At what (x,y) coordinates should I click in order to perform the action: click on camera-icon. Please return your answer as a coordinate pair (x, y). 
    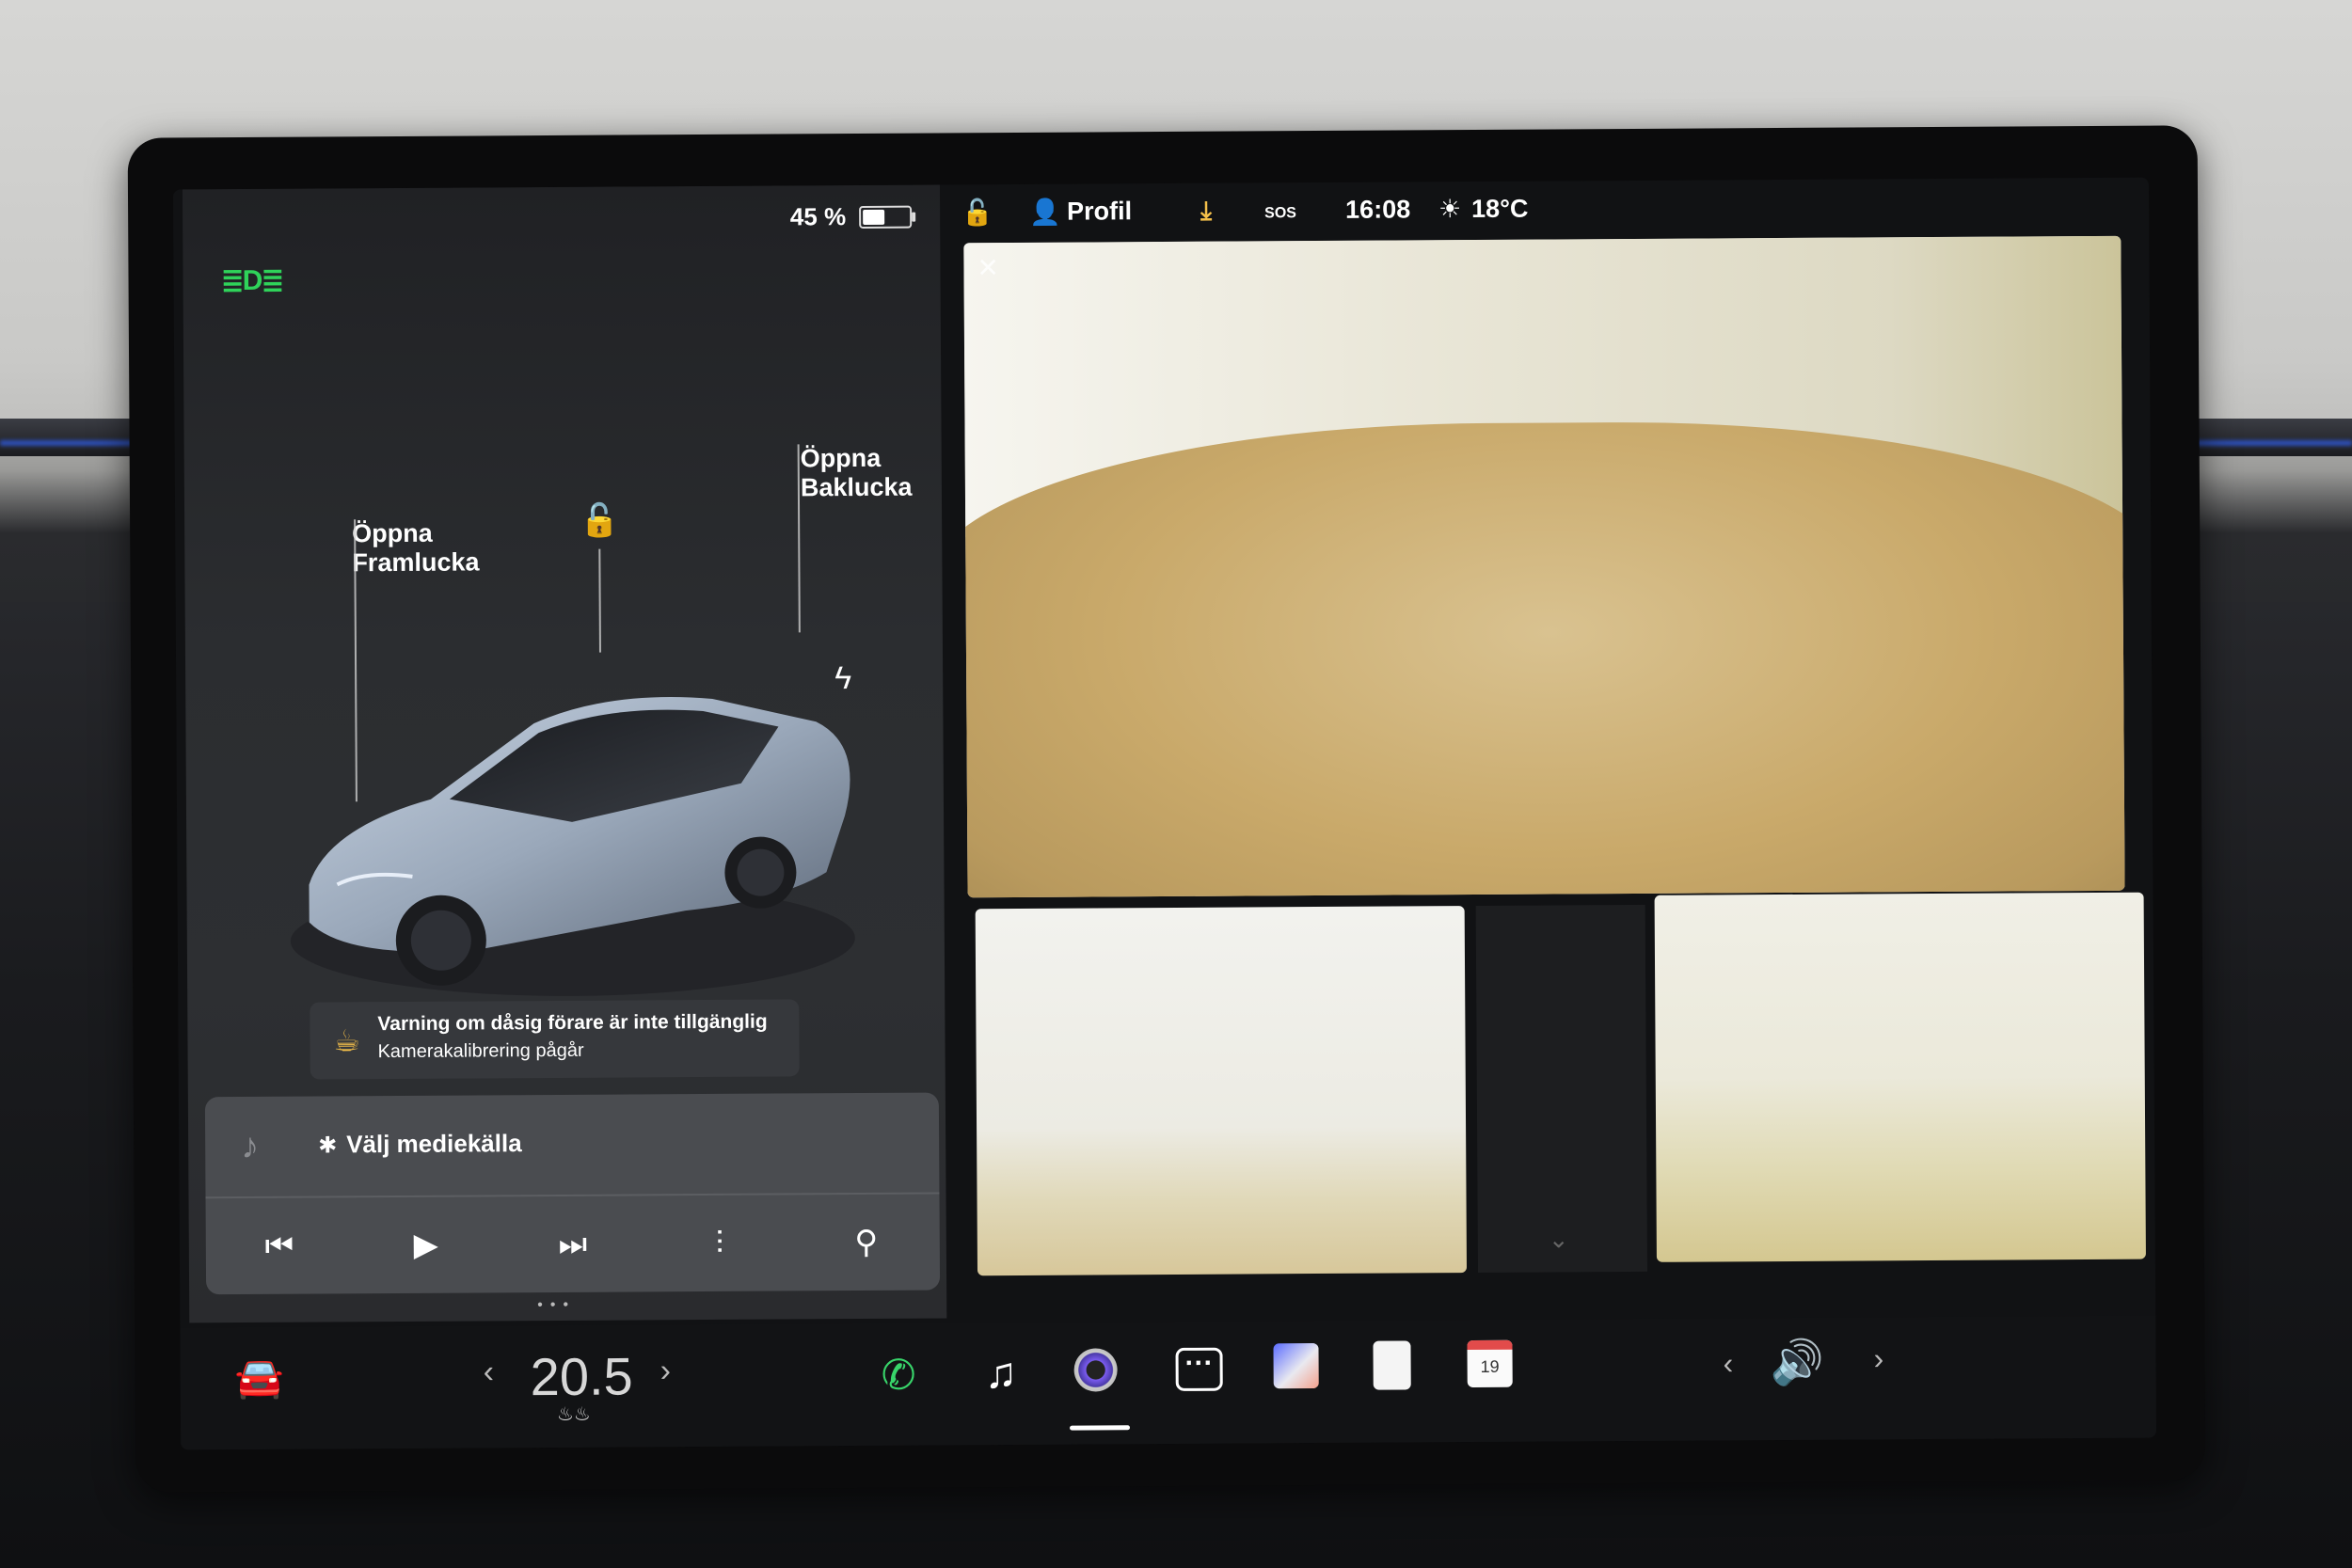
    Looking at the image, I should click on (1095, 1370).